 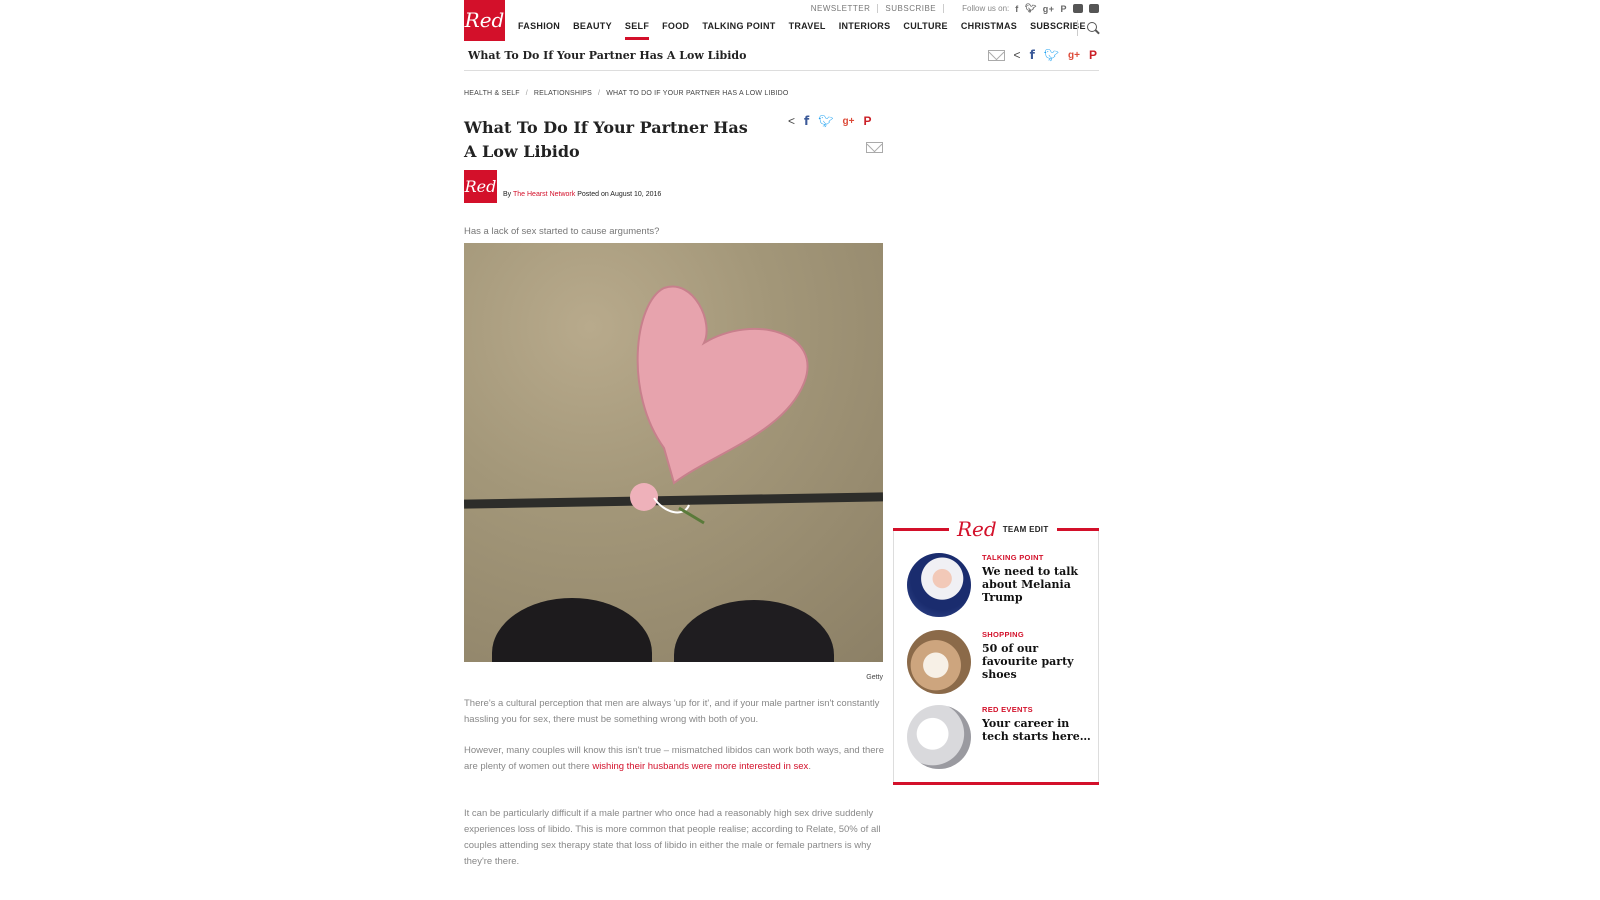 I want to click on follow-label: Follow us on:, so click(x=986, y=8).